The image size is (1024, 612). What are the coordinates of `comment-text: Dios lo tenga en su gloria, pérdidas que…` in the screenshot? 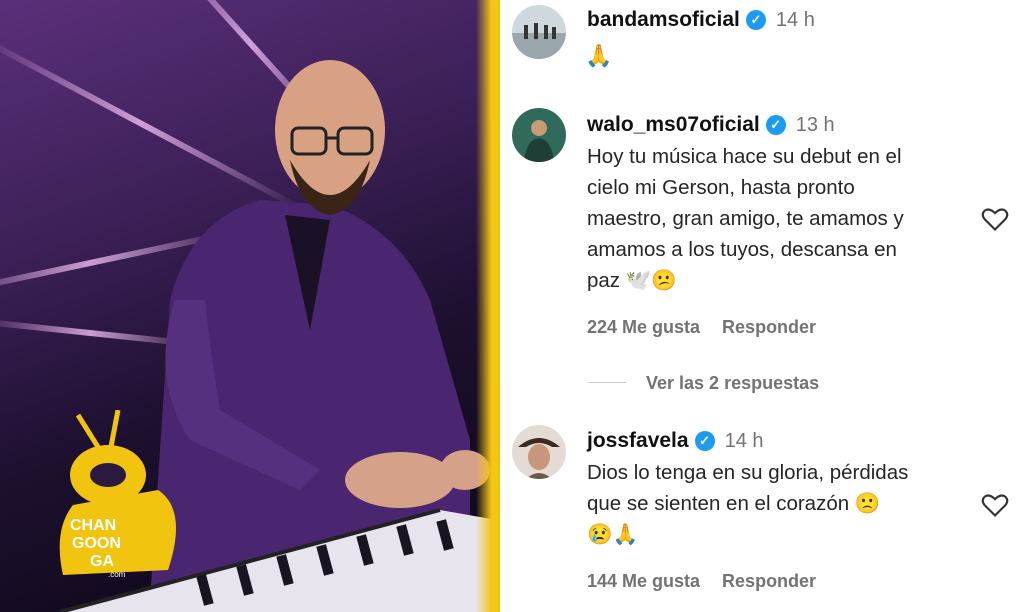 It's located at (748, 503).